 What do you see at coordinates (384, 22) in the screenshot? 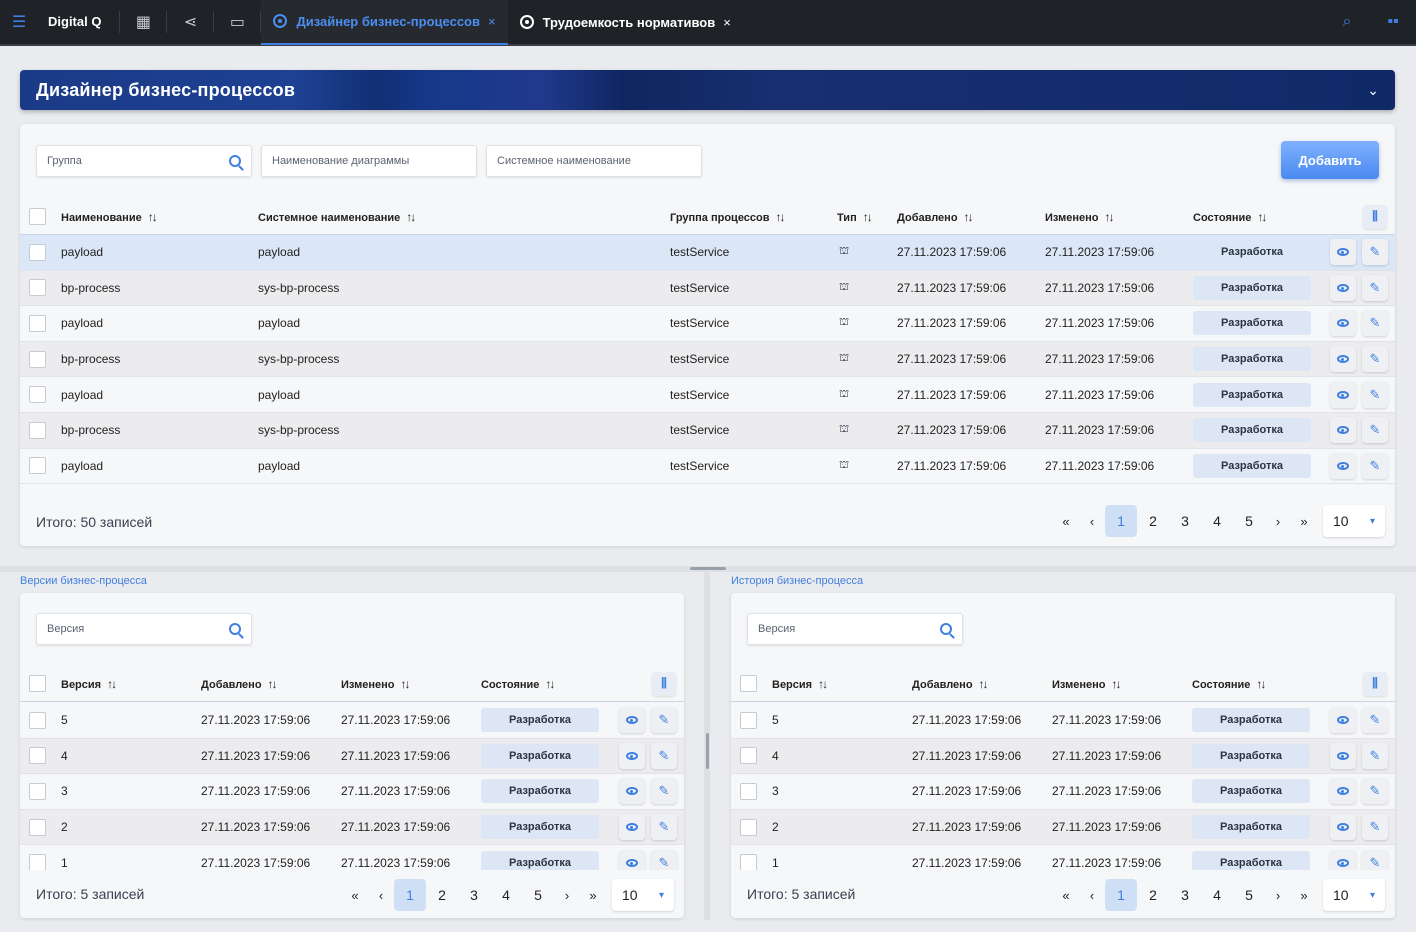
I see `tab-process-designer: Дизайнер бизнес-процессов ×` at bounding box center [384, 22].